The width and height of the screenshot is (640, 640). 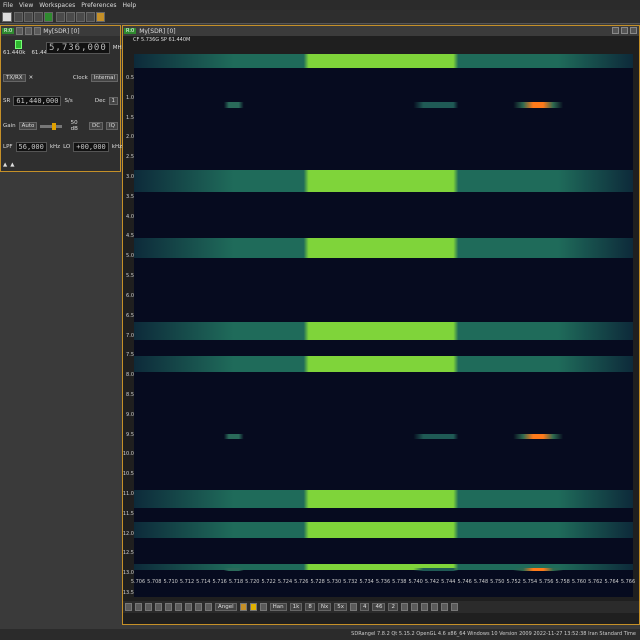 I want to click on frequency-tick-label: 5.740, so click(x=415, y=582).